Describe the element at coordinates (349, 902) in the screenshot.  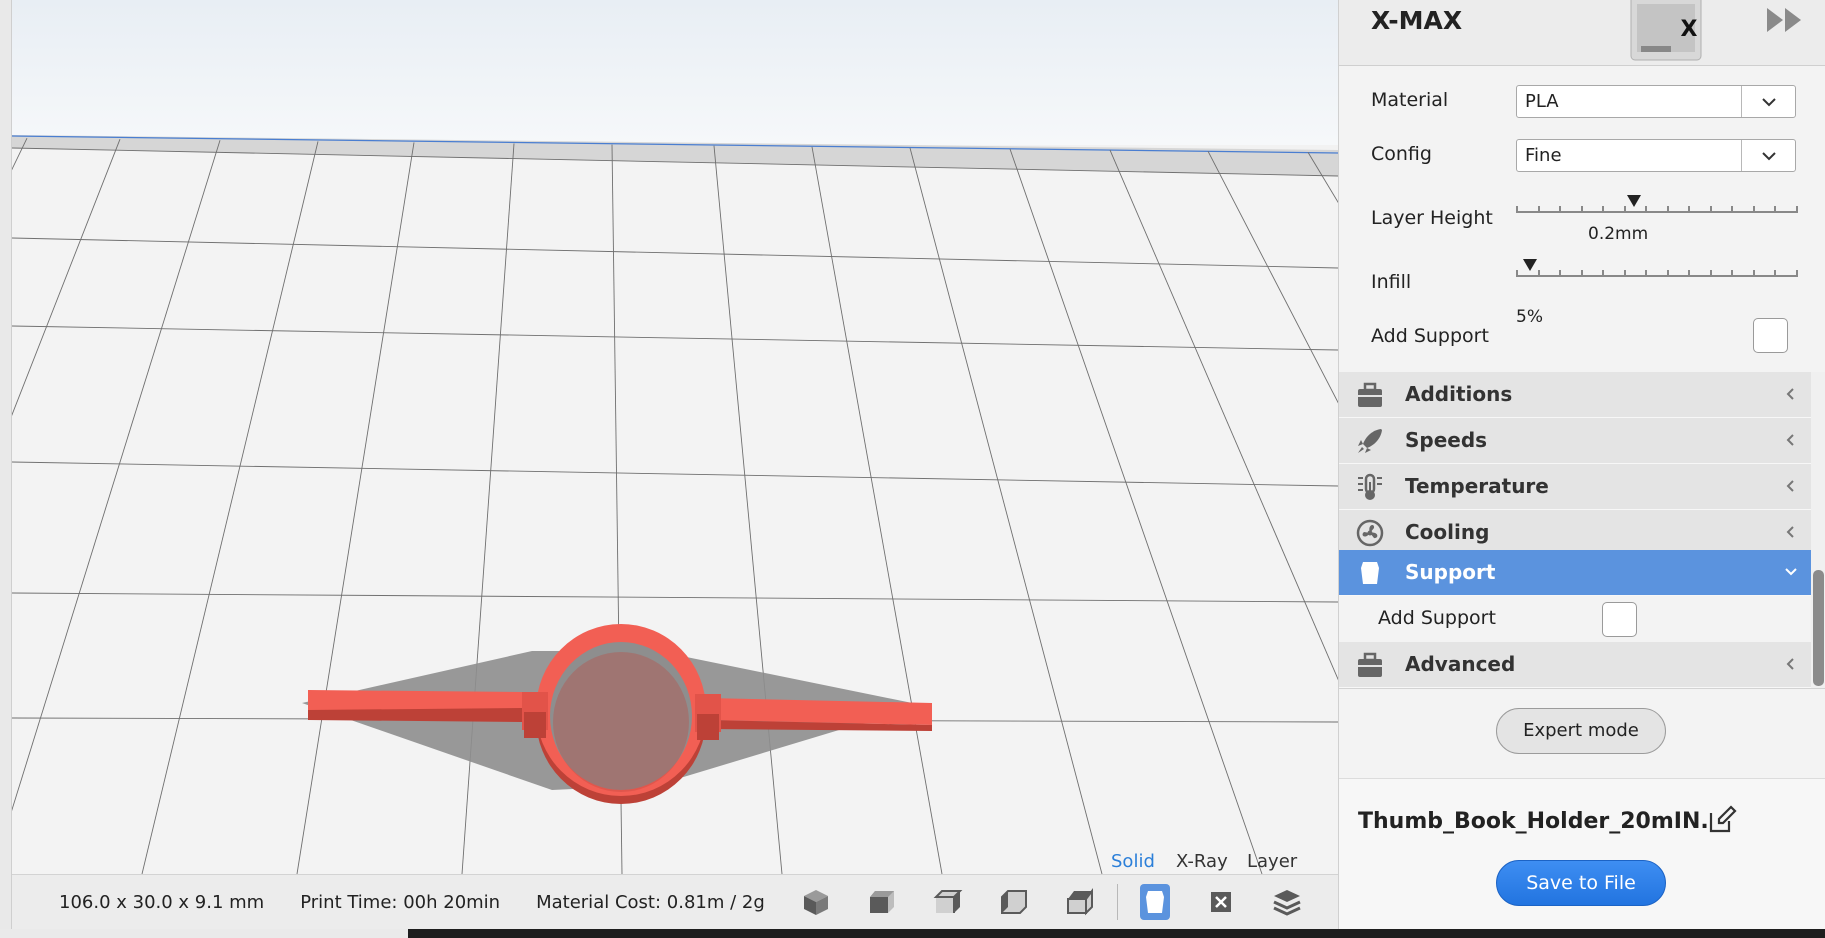
I see `print-time-label: Print Time:` at that location.